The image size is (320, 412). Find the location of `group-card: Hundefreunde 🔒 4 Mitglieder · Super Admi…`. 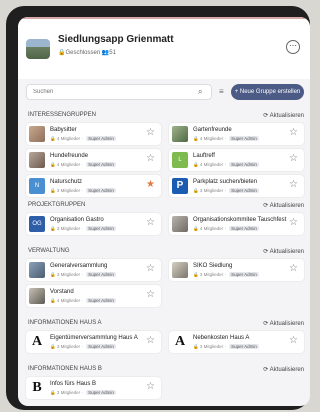

group-card: Hundefreunde 🔒 4 Mitglieder · Super Admi… is located at coordinates (93, 160).